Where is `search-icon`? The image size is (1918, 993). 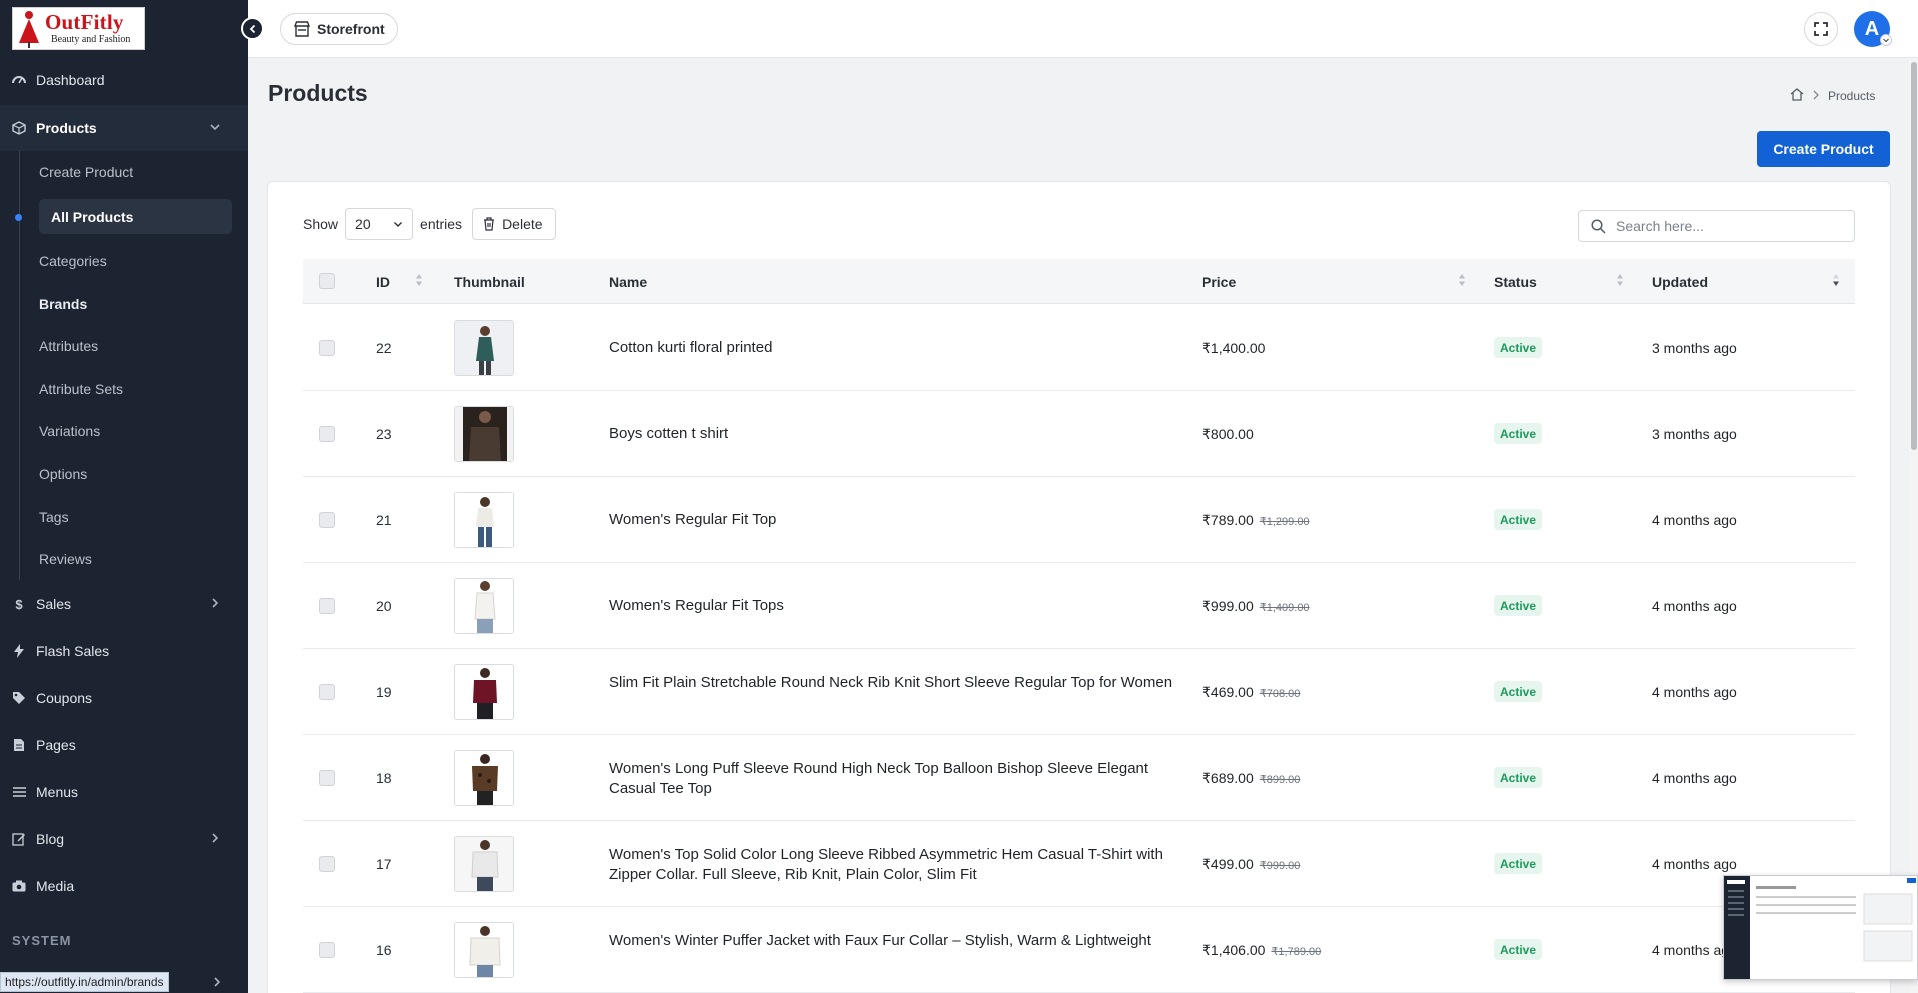 search-icon is located at coordinates (1598, 226).